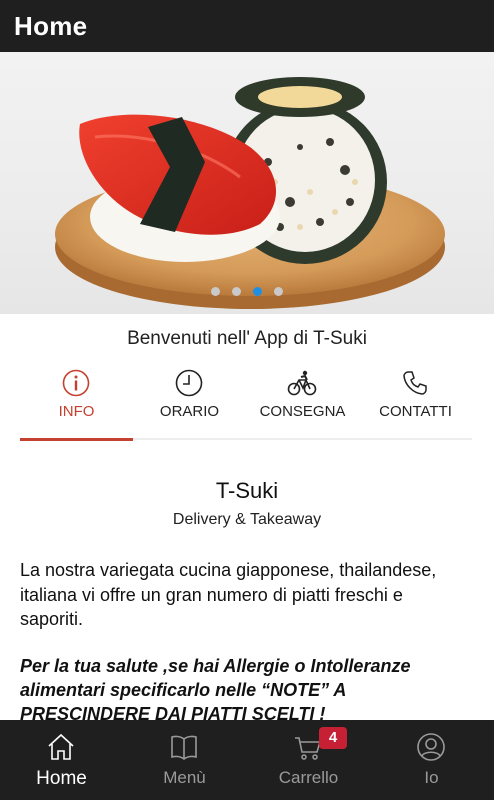 The width and height of the screenshot is (494, 800). What do you see at coordinates (61, 778) in the screenshot?
I see `nav-label: Home` at bounding box center [61, 778].